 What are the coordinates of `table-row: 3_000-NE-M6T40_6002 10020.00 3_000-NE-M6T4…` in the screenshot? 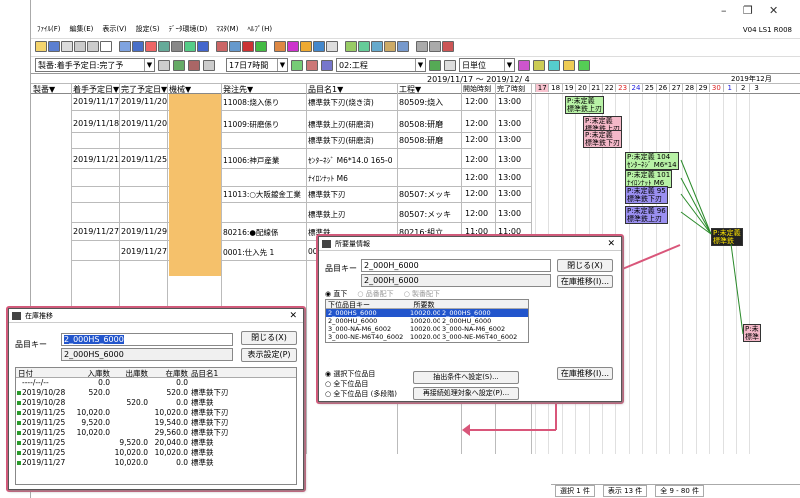 It's located at (427, 337).